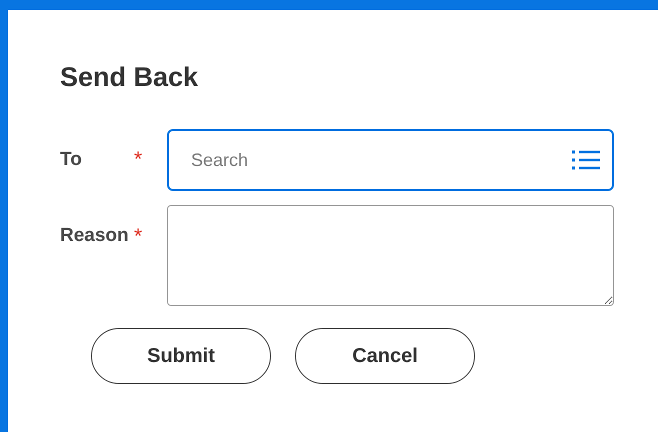 This screenshot has height=432, width=658. What do you see at coordinates (390, 160) in the screenshot?
I see `search-field: Search` at bounding box center [390, 160].